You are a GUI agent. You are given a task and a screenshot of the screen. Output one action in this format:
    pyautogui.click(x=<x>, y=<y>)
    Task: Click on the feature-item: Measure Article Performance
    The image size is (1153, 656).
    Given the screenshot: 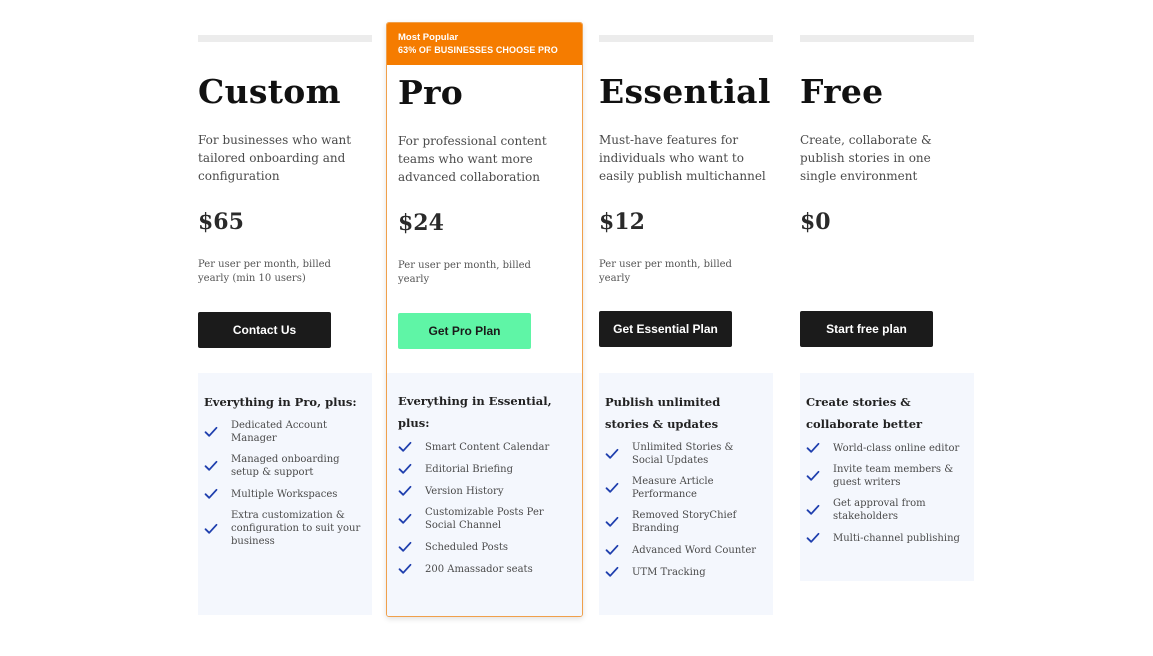 What is the action you would take?
    pyautogui.click(x=686, y=488)
    